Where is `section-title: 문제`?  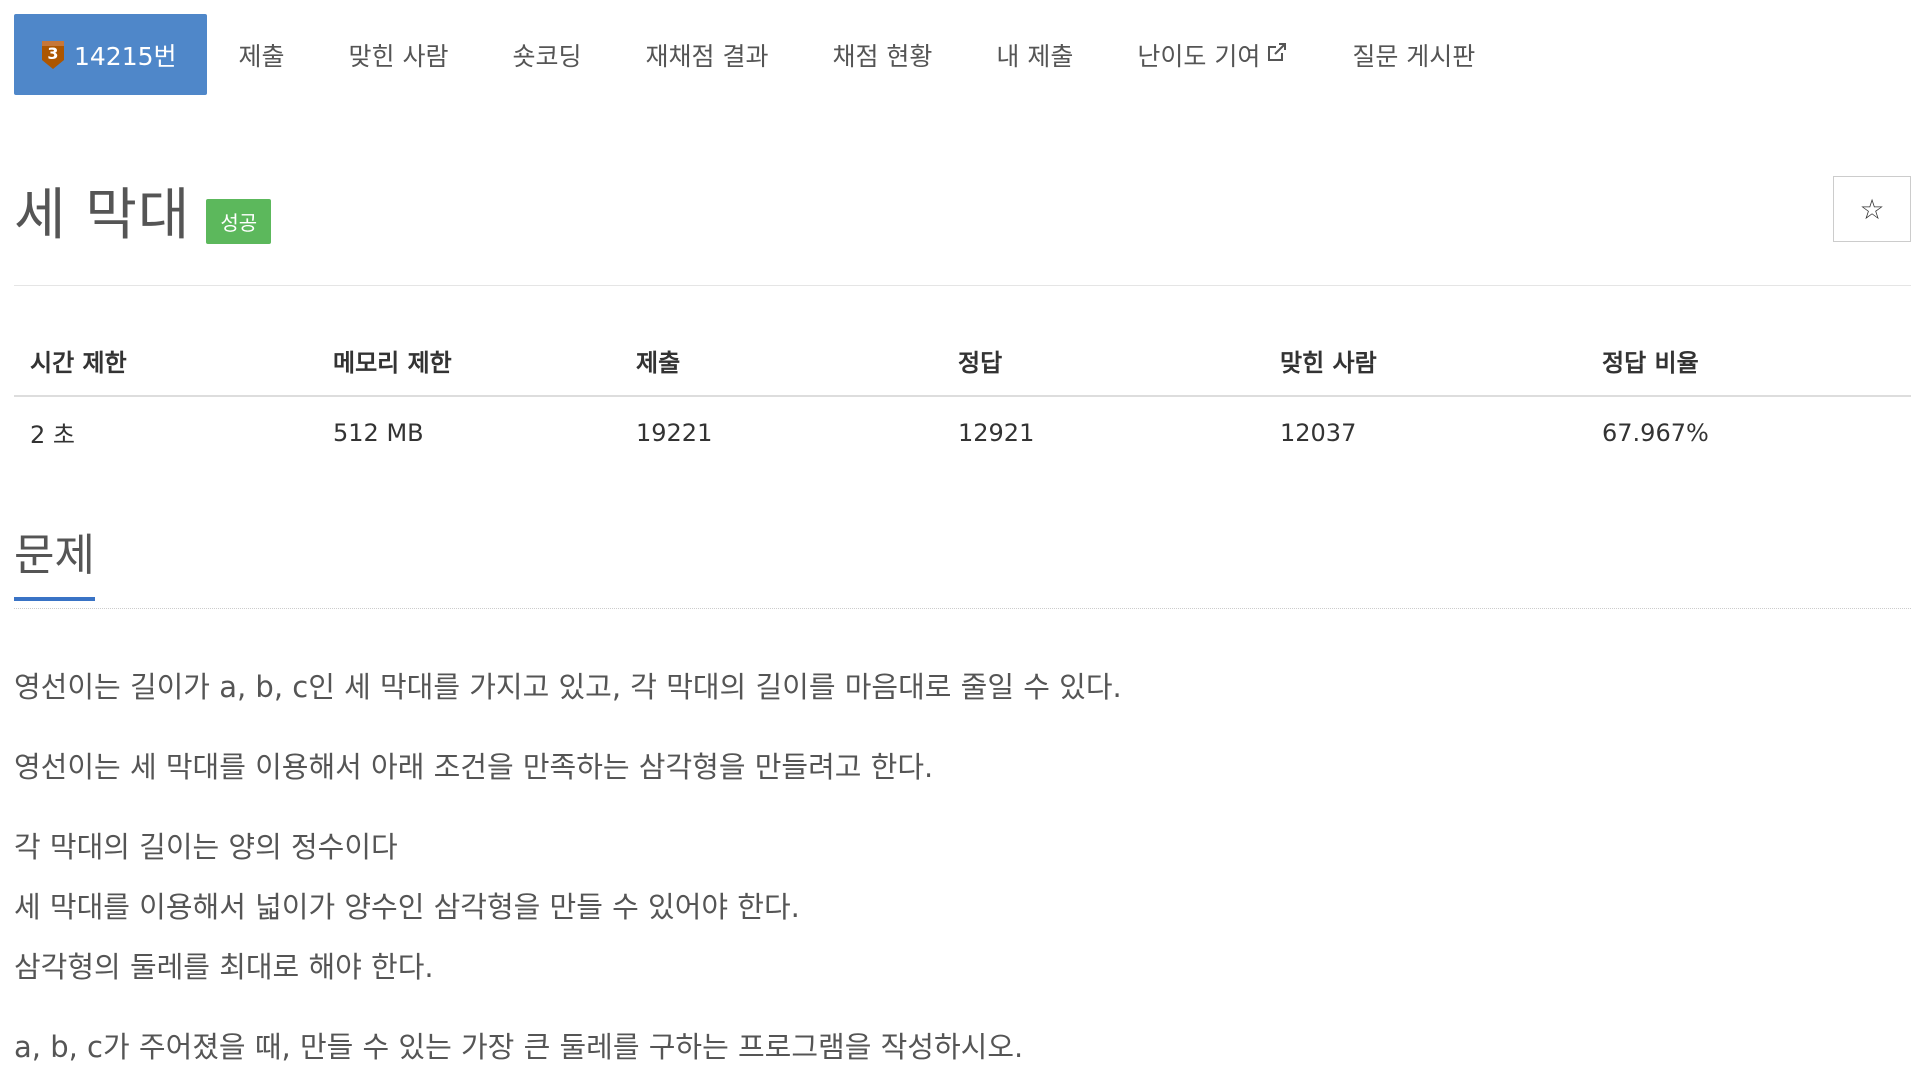
section-title: 문제 is located at coordinates (54, 565).